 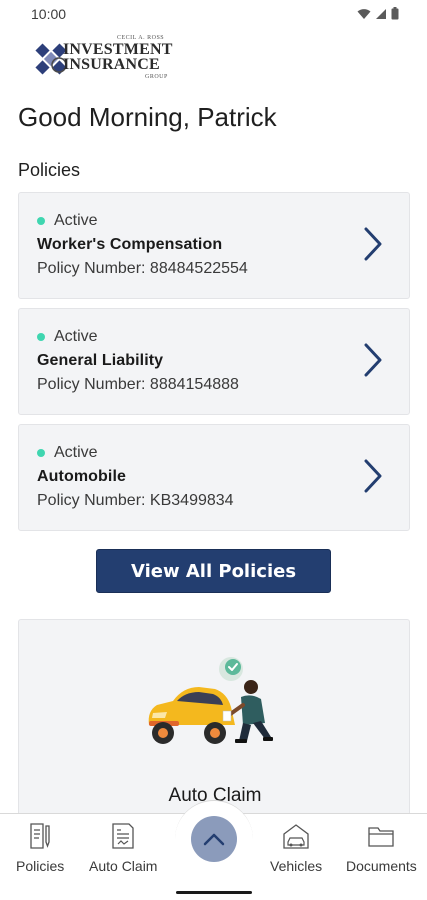 What do you see at coordinates (138, 384) in the screenshot?
I see `policy-number: Policy Number: 8884154888` at bounding box center [138, 384].